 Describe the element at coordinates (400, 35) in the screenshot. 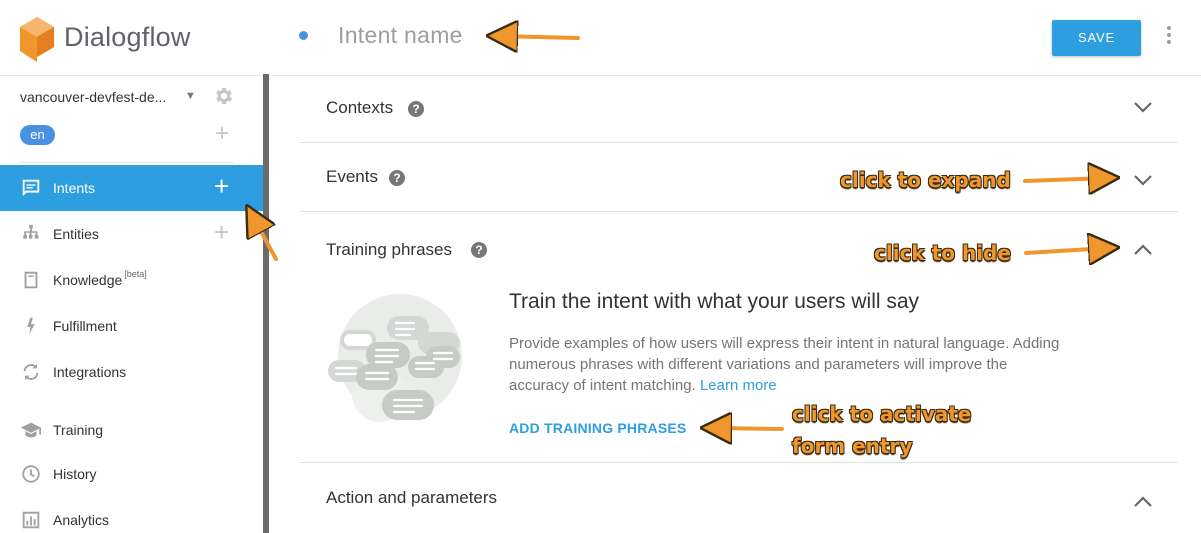

I see `intent-name-input: Intent name` at that location.